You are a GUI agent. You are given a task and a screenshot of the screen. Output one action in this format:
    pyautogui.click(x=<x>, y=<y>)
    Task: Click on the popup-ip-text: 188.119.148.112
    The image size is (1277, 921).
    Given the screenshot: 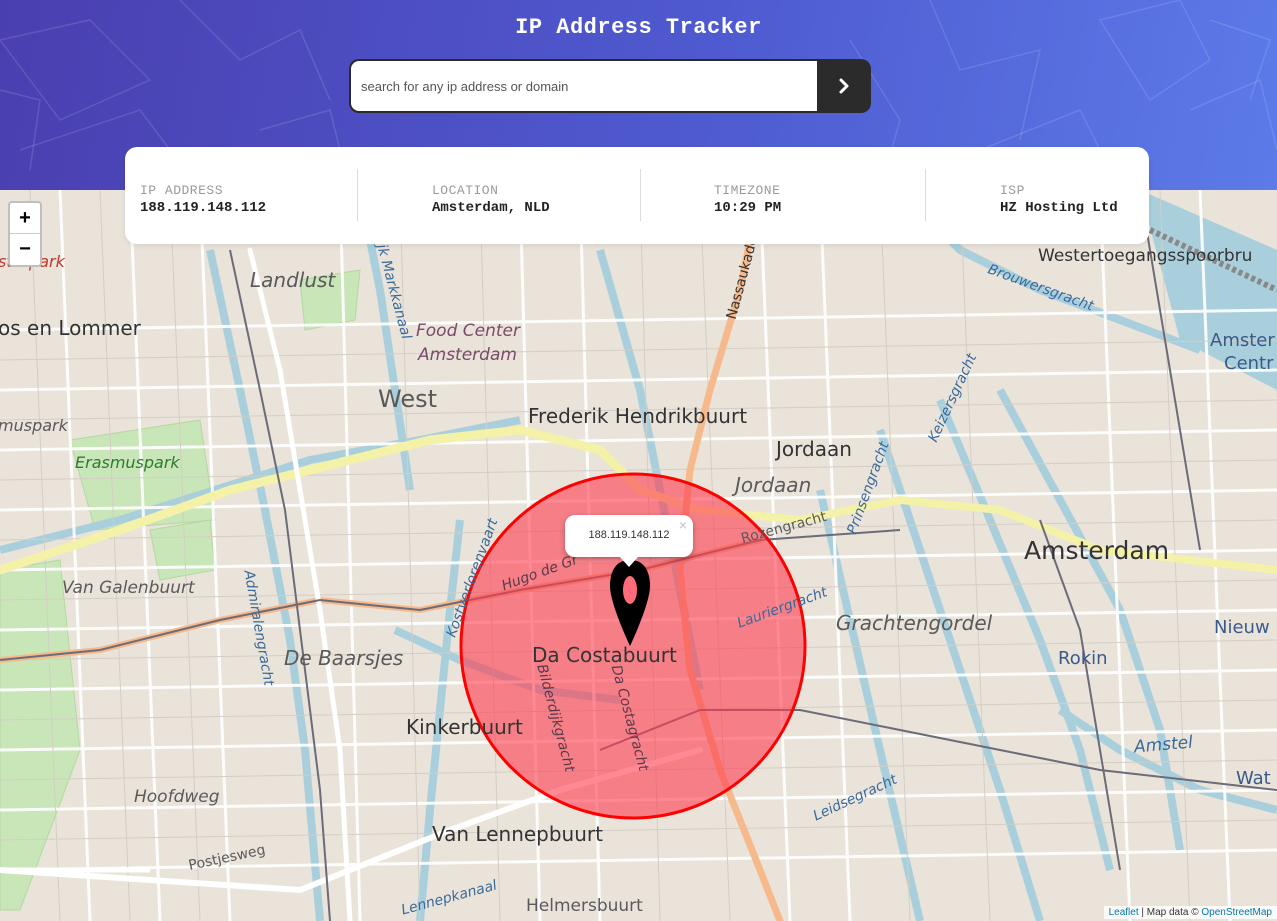 What is the action you would take?
    pyautogui.click(x=629, y=535)
    